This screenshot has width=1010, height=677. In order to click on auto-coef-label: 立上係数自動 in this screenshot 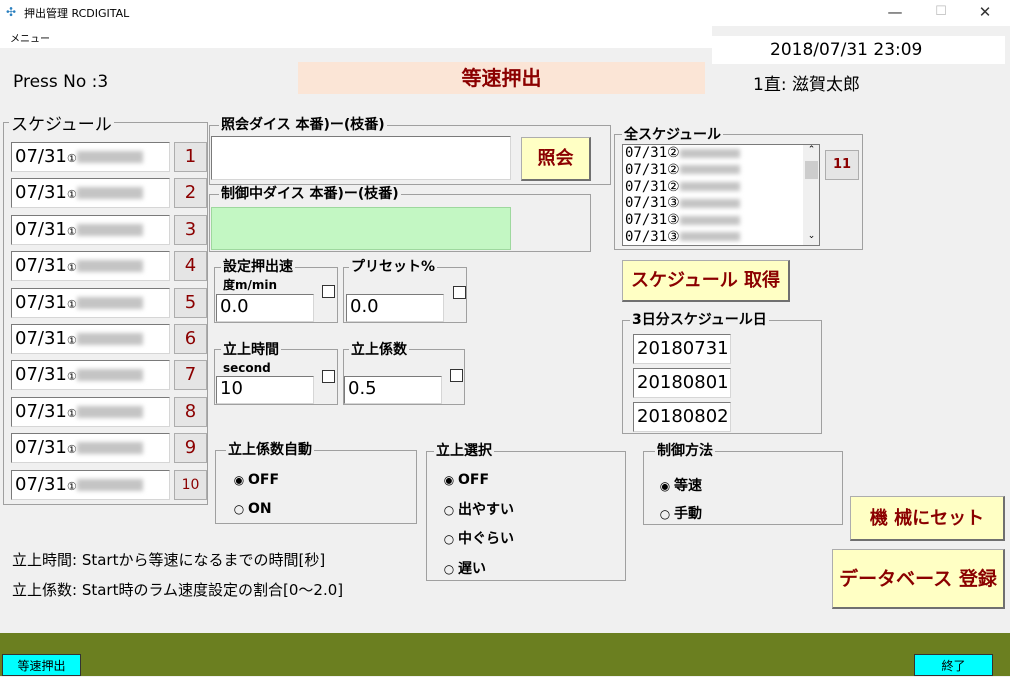, I will do `click(270, 450)`.